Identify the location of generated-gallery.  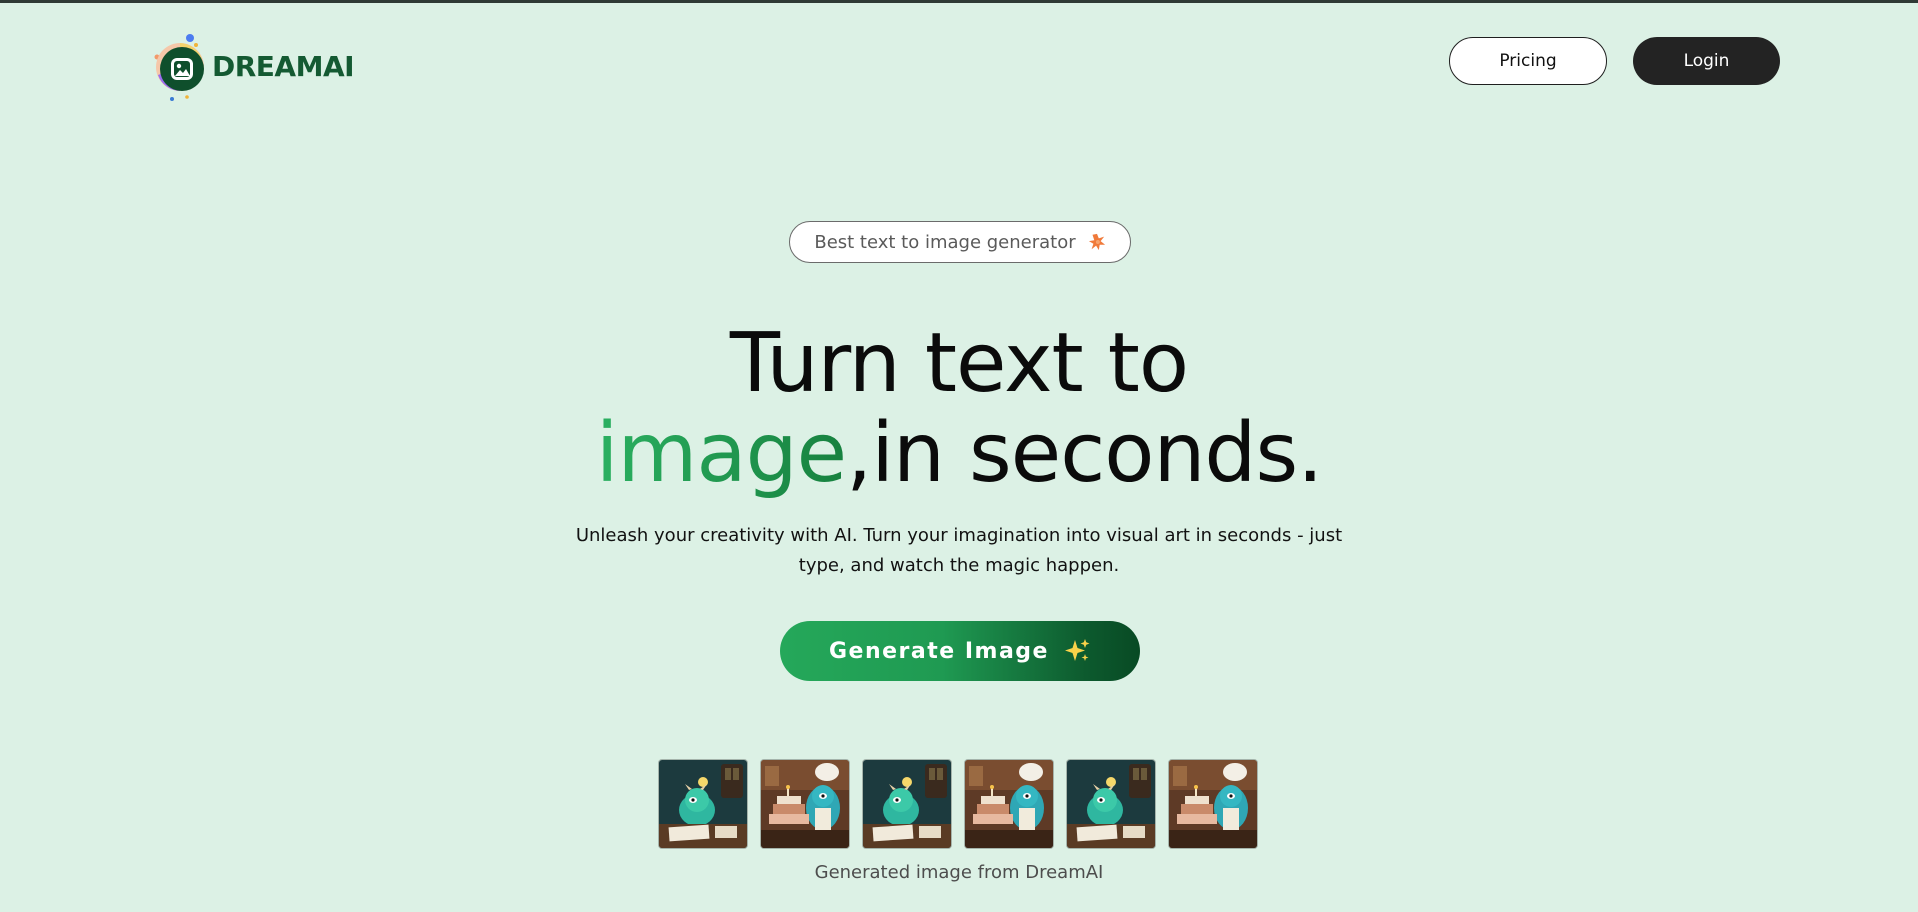
(958, 804).